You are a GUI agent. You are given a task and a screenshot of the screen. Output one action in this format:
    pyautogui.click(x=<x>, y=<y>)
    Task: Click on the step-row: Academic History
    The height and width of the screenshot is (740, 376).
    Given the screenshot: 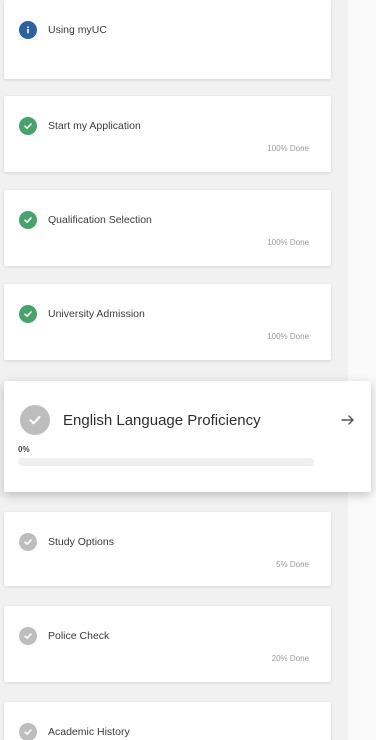 What is the action you would take?
    pyautogui.click(x=74, y=731)
    